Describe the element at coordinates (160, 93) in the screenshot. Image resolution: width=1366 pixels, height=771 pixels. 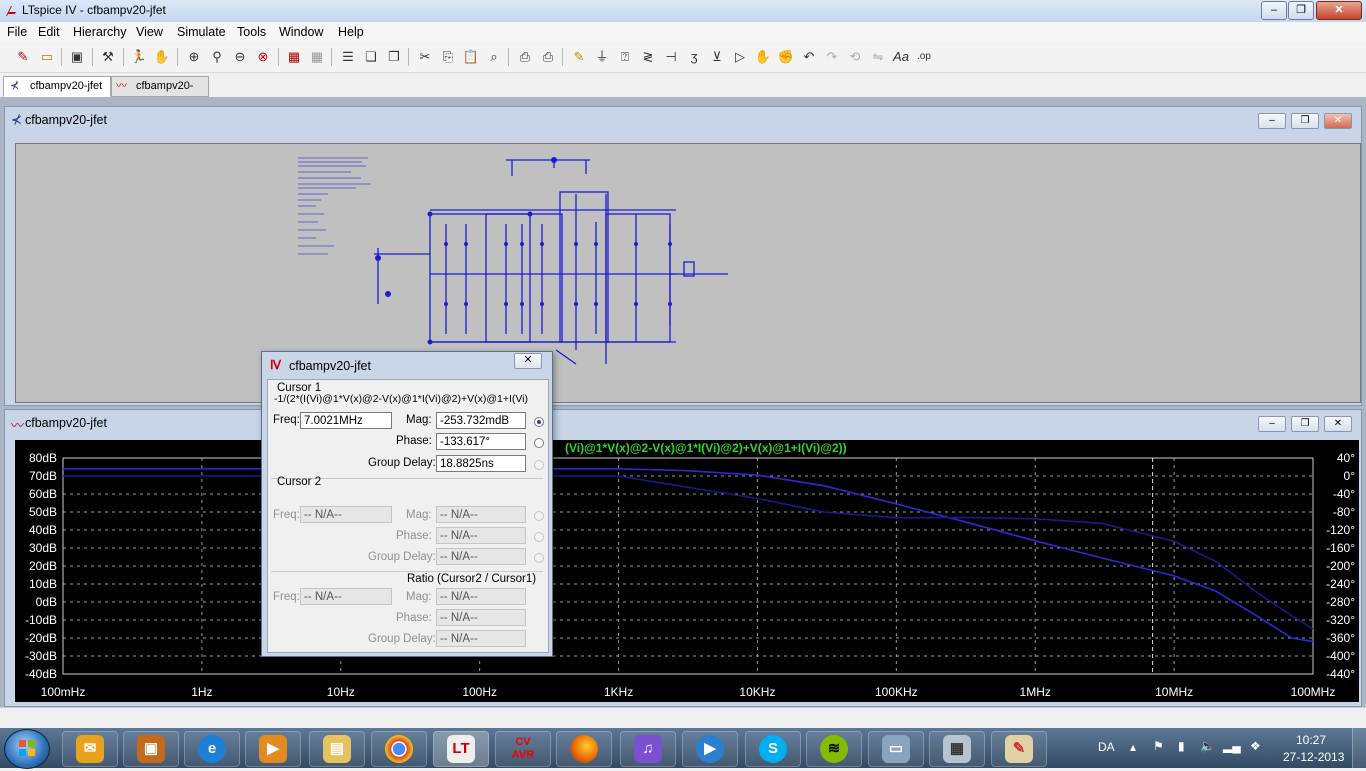
I see `tab-waveform: 〰 cfbampv20-jfet` at that location.